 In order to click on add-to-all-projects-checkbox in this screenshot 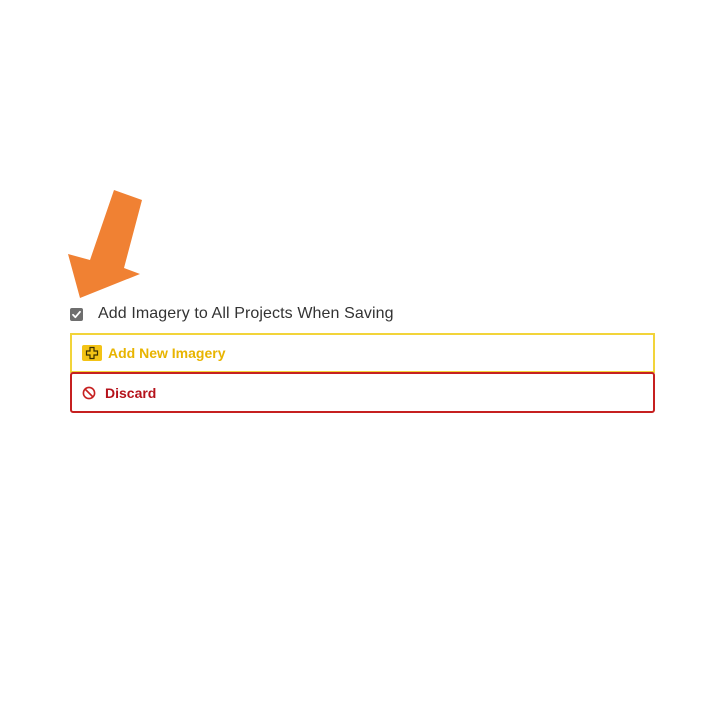, I will do `click(76, 314)`.